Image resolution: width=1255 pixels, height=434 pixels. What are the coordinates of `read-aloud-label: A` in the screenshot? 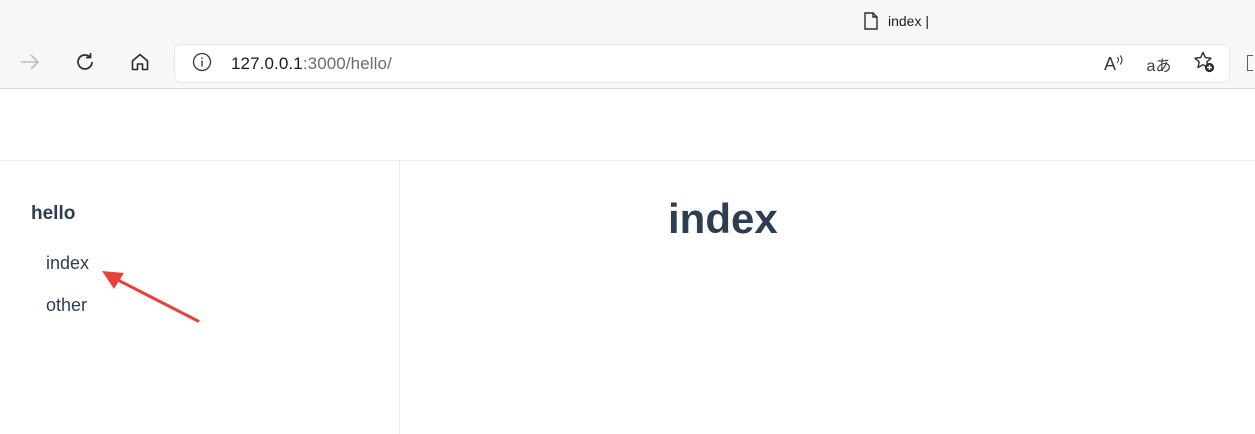 It's located at (1109, 63).